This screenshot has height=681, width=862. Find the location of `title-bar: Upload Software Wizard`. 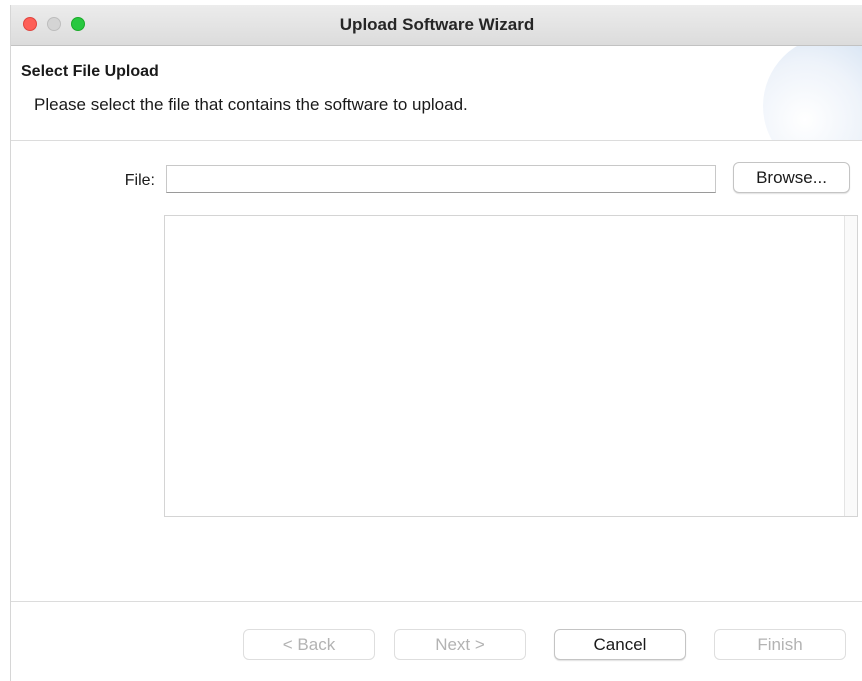

title-bar: Upload Software Wizard is located at coordinates (436, 25).